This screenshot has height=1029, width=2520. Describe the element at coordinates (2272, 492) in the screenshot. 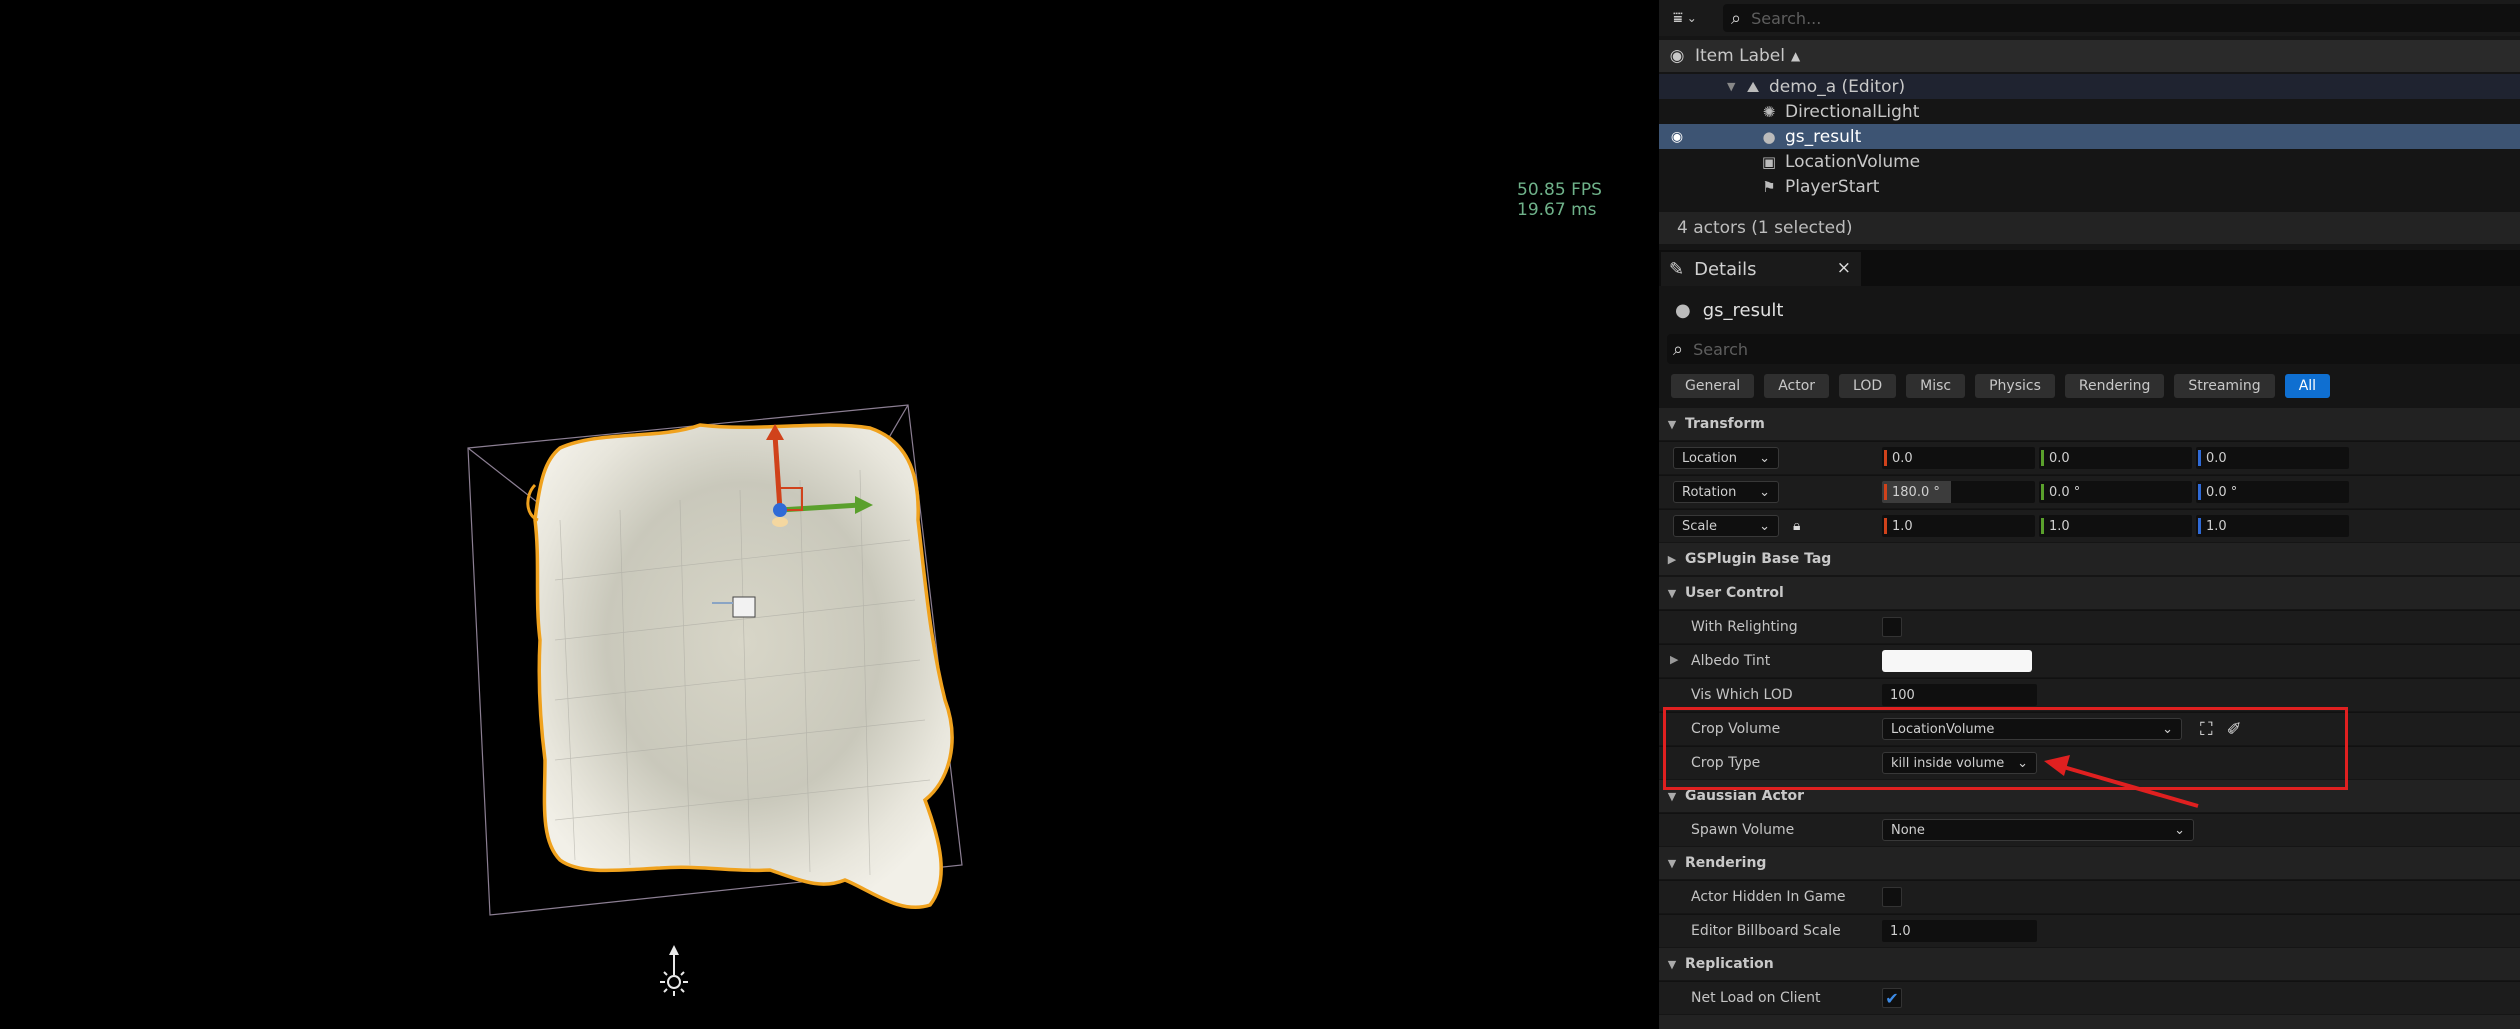

I see `rotation-z: 0.0 °` at that location.